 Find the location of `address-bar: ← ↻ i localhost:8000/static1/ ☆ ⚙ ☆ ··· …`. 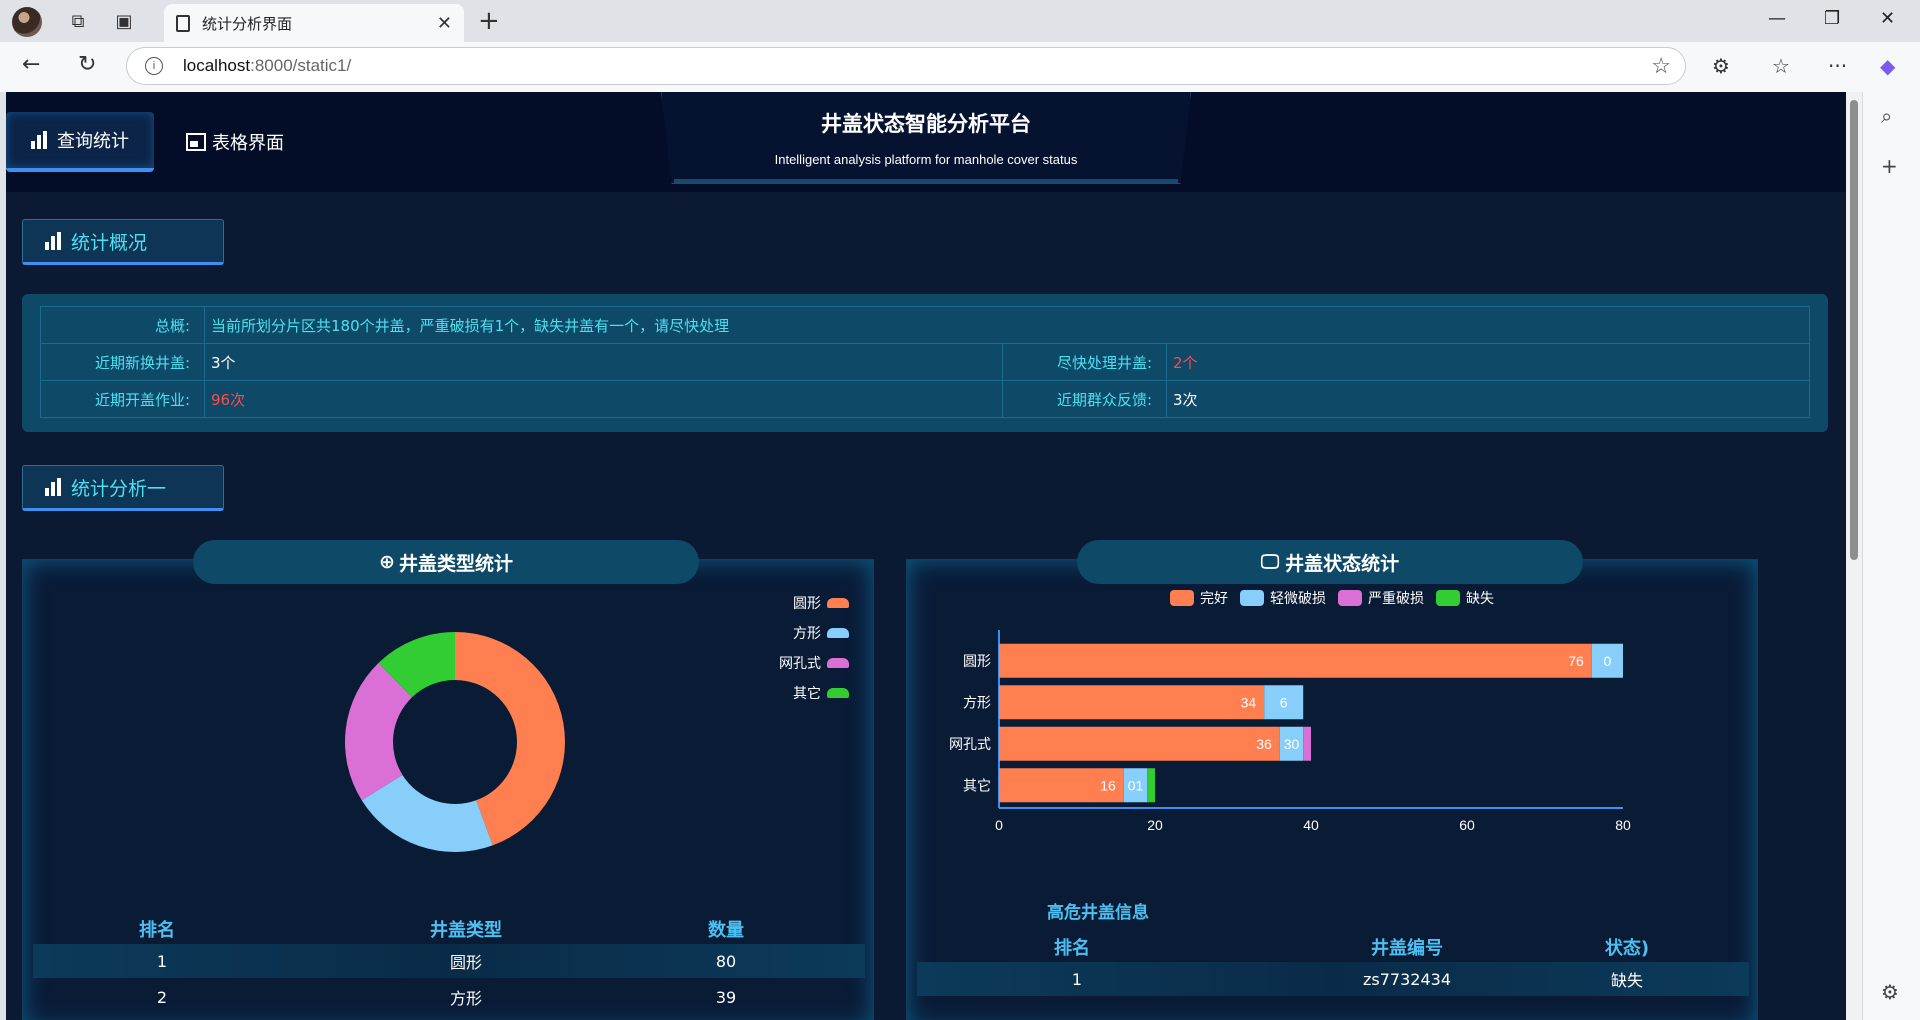

address-bar: ← ↻ i localhost:8000/static1/ ☆ ⚙ ☆ ··· … is located at coordinates (960, 67).